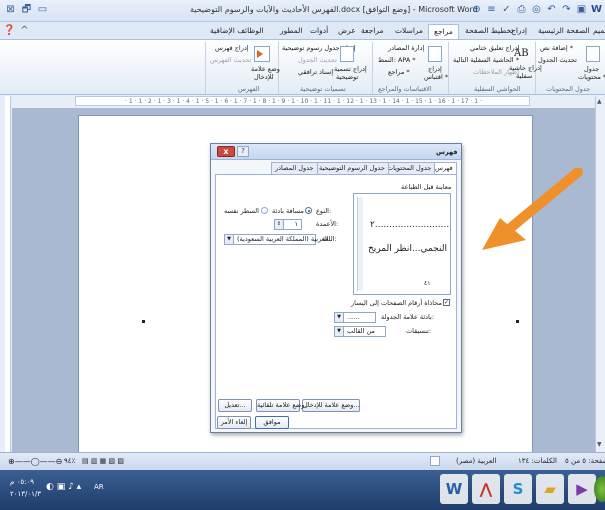  I want to click on insert-caption-label1: إدراج تسمية, so click(350, 69).